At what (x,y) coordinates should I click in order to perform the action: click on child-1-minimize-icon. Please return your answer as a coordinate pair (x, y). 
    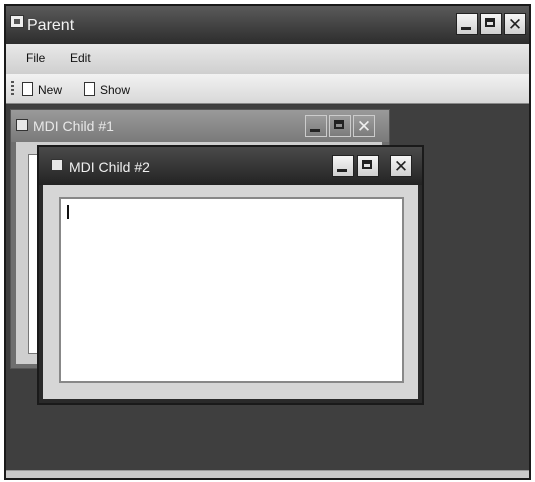
    Looking at the image, I should click on (316, 126).